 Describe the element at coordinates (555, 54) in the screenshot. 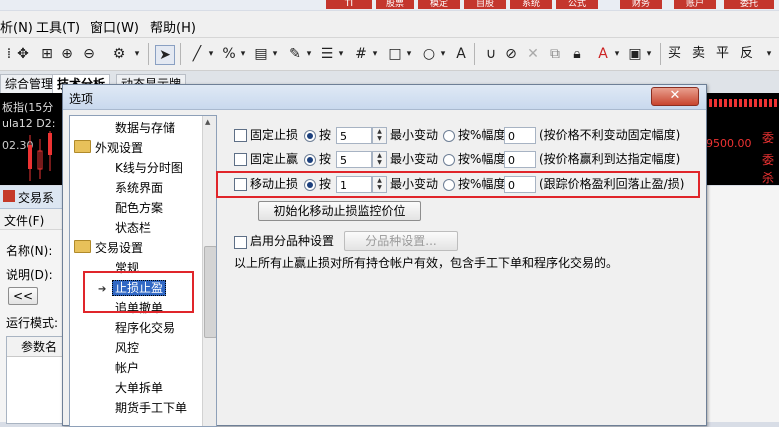

I see `copy-icon: ⧉` at that location.